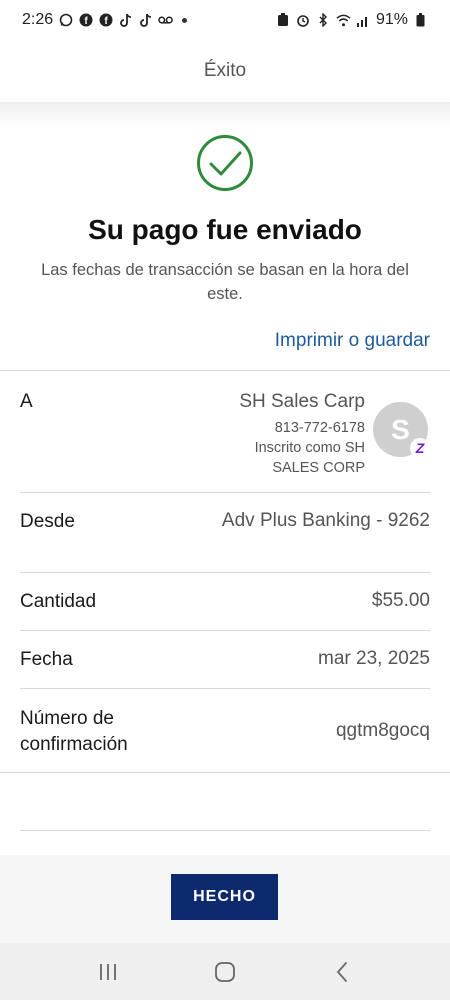 The height and width of the screenshot is (1000, 450). What do you see at coordinates (420, 448) in the screenshot?
I see `zelle-badge-icon: Z` at bounding box center [420, 448].